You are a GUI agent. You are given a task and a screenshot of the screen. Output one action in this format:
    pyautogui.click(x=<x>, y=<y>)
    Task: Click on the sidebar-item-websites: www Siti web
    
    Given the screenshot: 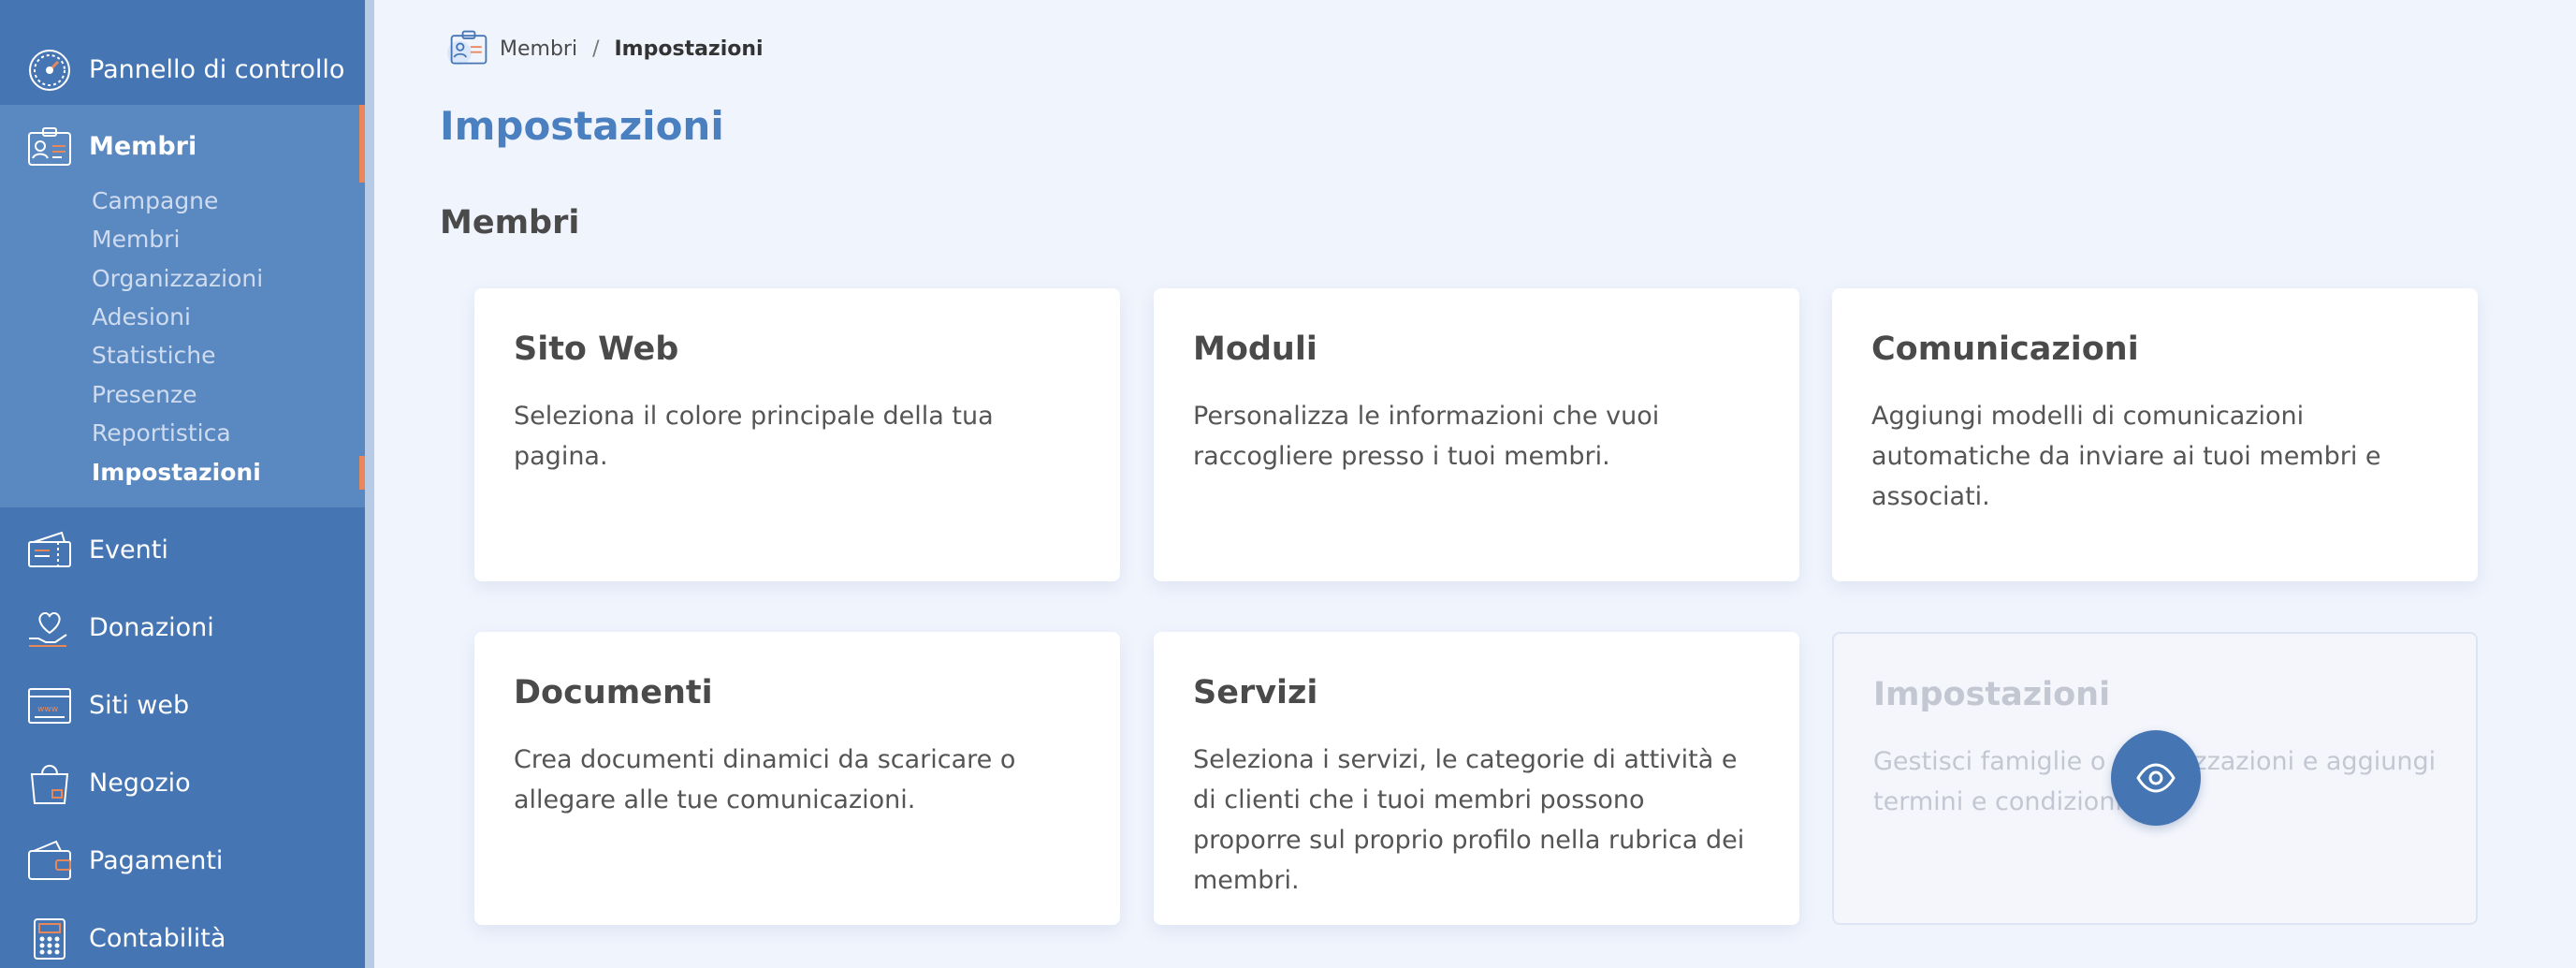 What is the action you would take?
    pyautogui.click(x=182, y=705)
    